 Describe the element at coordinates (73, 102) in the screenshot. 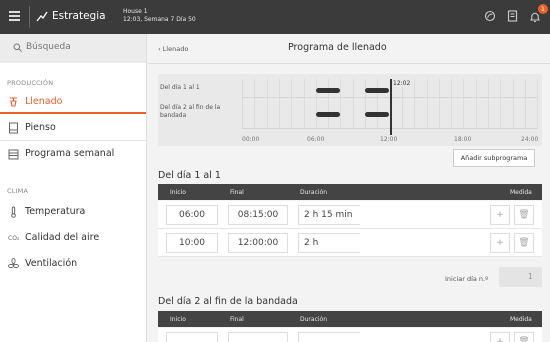

I see `sidebar-item-llenado: Llenado` at that location.